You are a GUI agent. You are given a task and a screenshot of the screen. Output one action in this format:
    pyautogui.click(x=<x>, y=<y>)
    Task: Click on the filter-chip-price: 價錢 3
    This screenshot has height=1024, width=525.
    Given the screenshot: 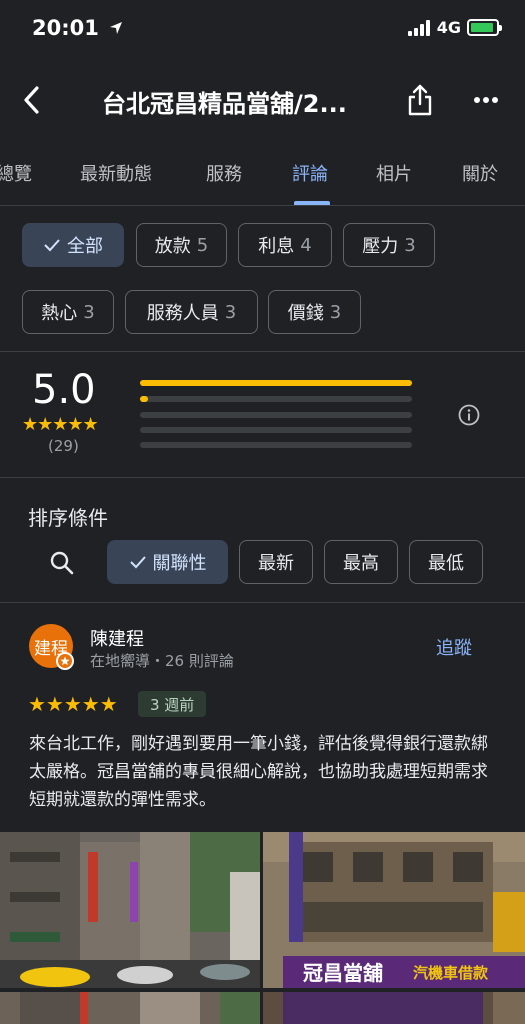 What is the action you would take?
    pyautogui.click(x=314, y=312)
    